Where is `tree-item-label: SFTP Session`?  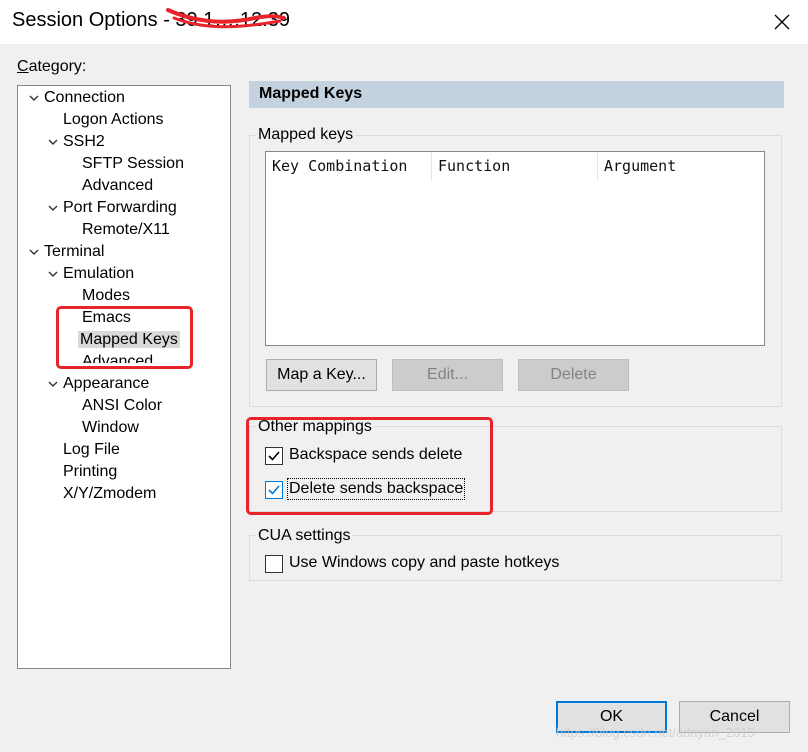 tree-item-label: SFTP Session is located at coordinates (133, 163).